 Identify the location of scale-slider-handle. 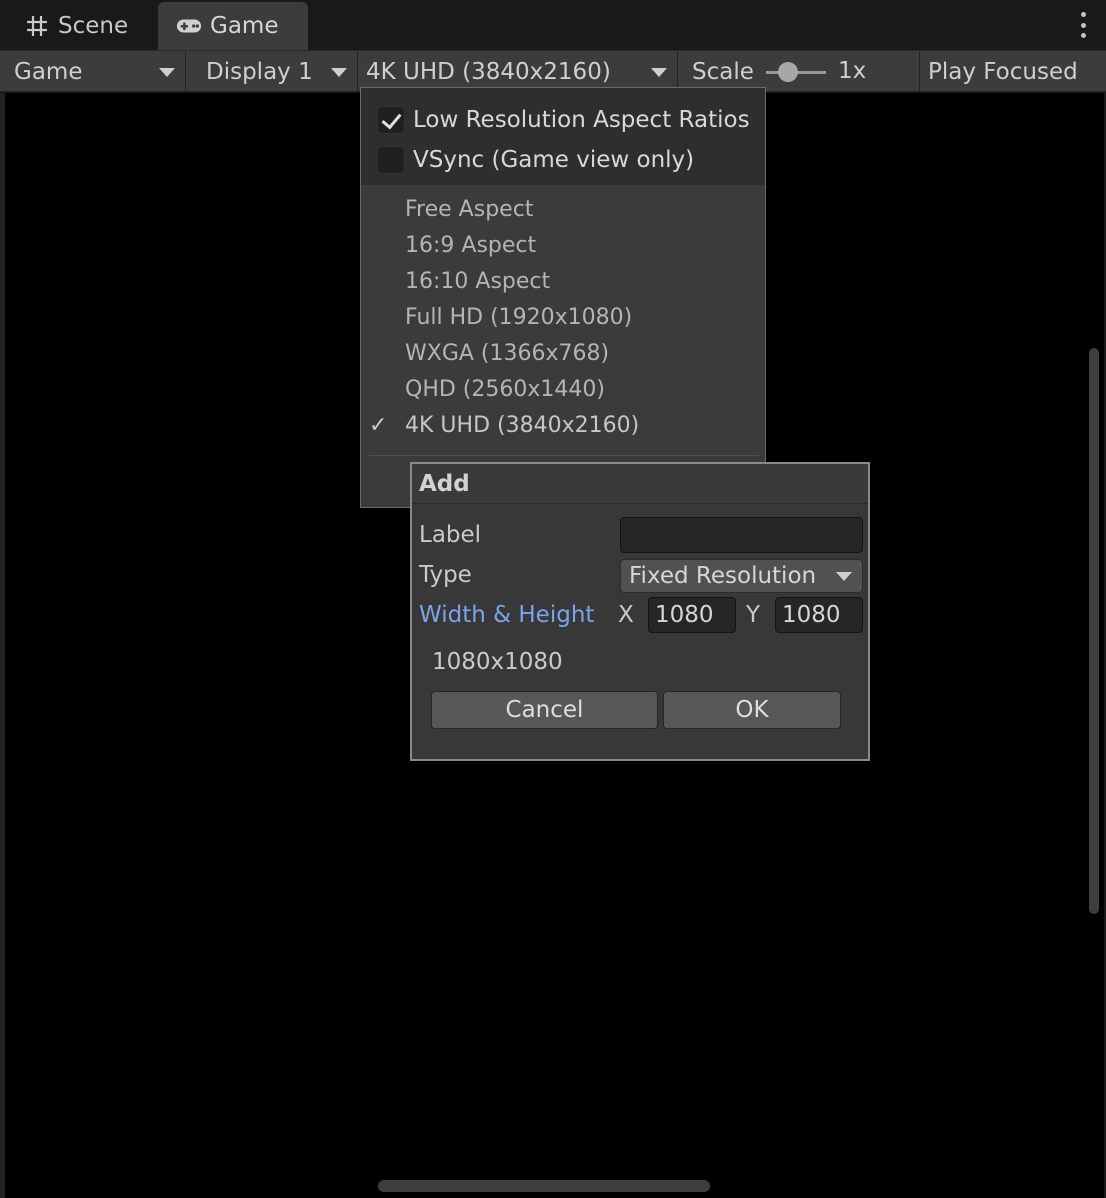
(788, 72).